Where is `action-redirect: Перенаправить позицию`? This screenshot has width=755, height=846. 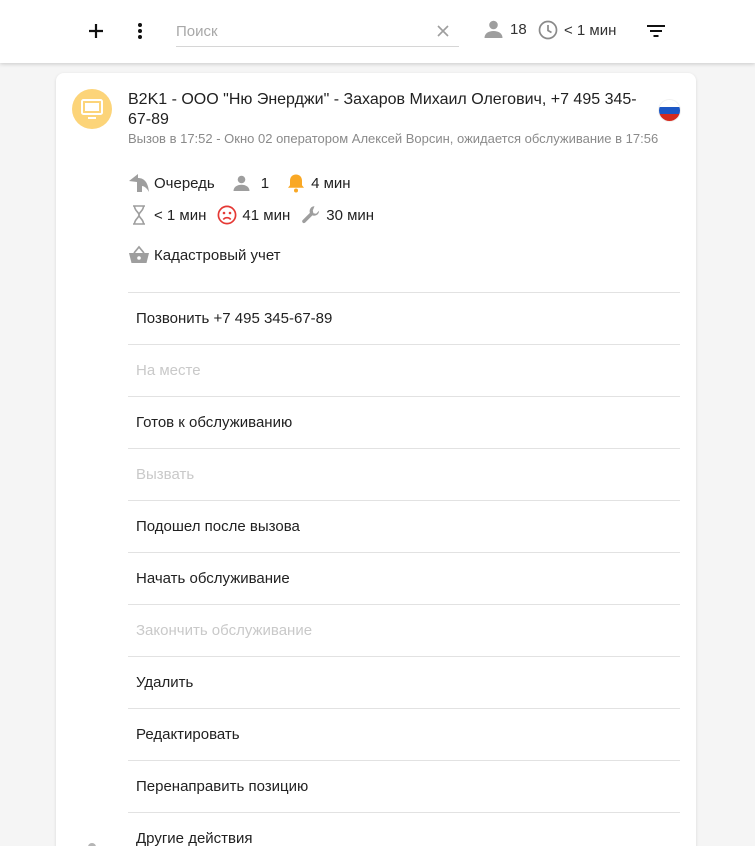 action-redirect: Перенаправить позицию is located at coordinates (404, 786).